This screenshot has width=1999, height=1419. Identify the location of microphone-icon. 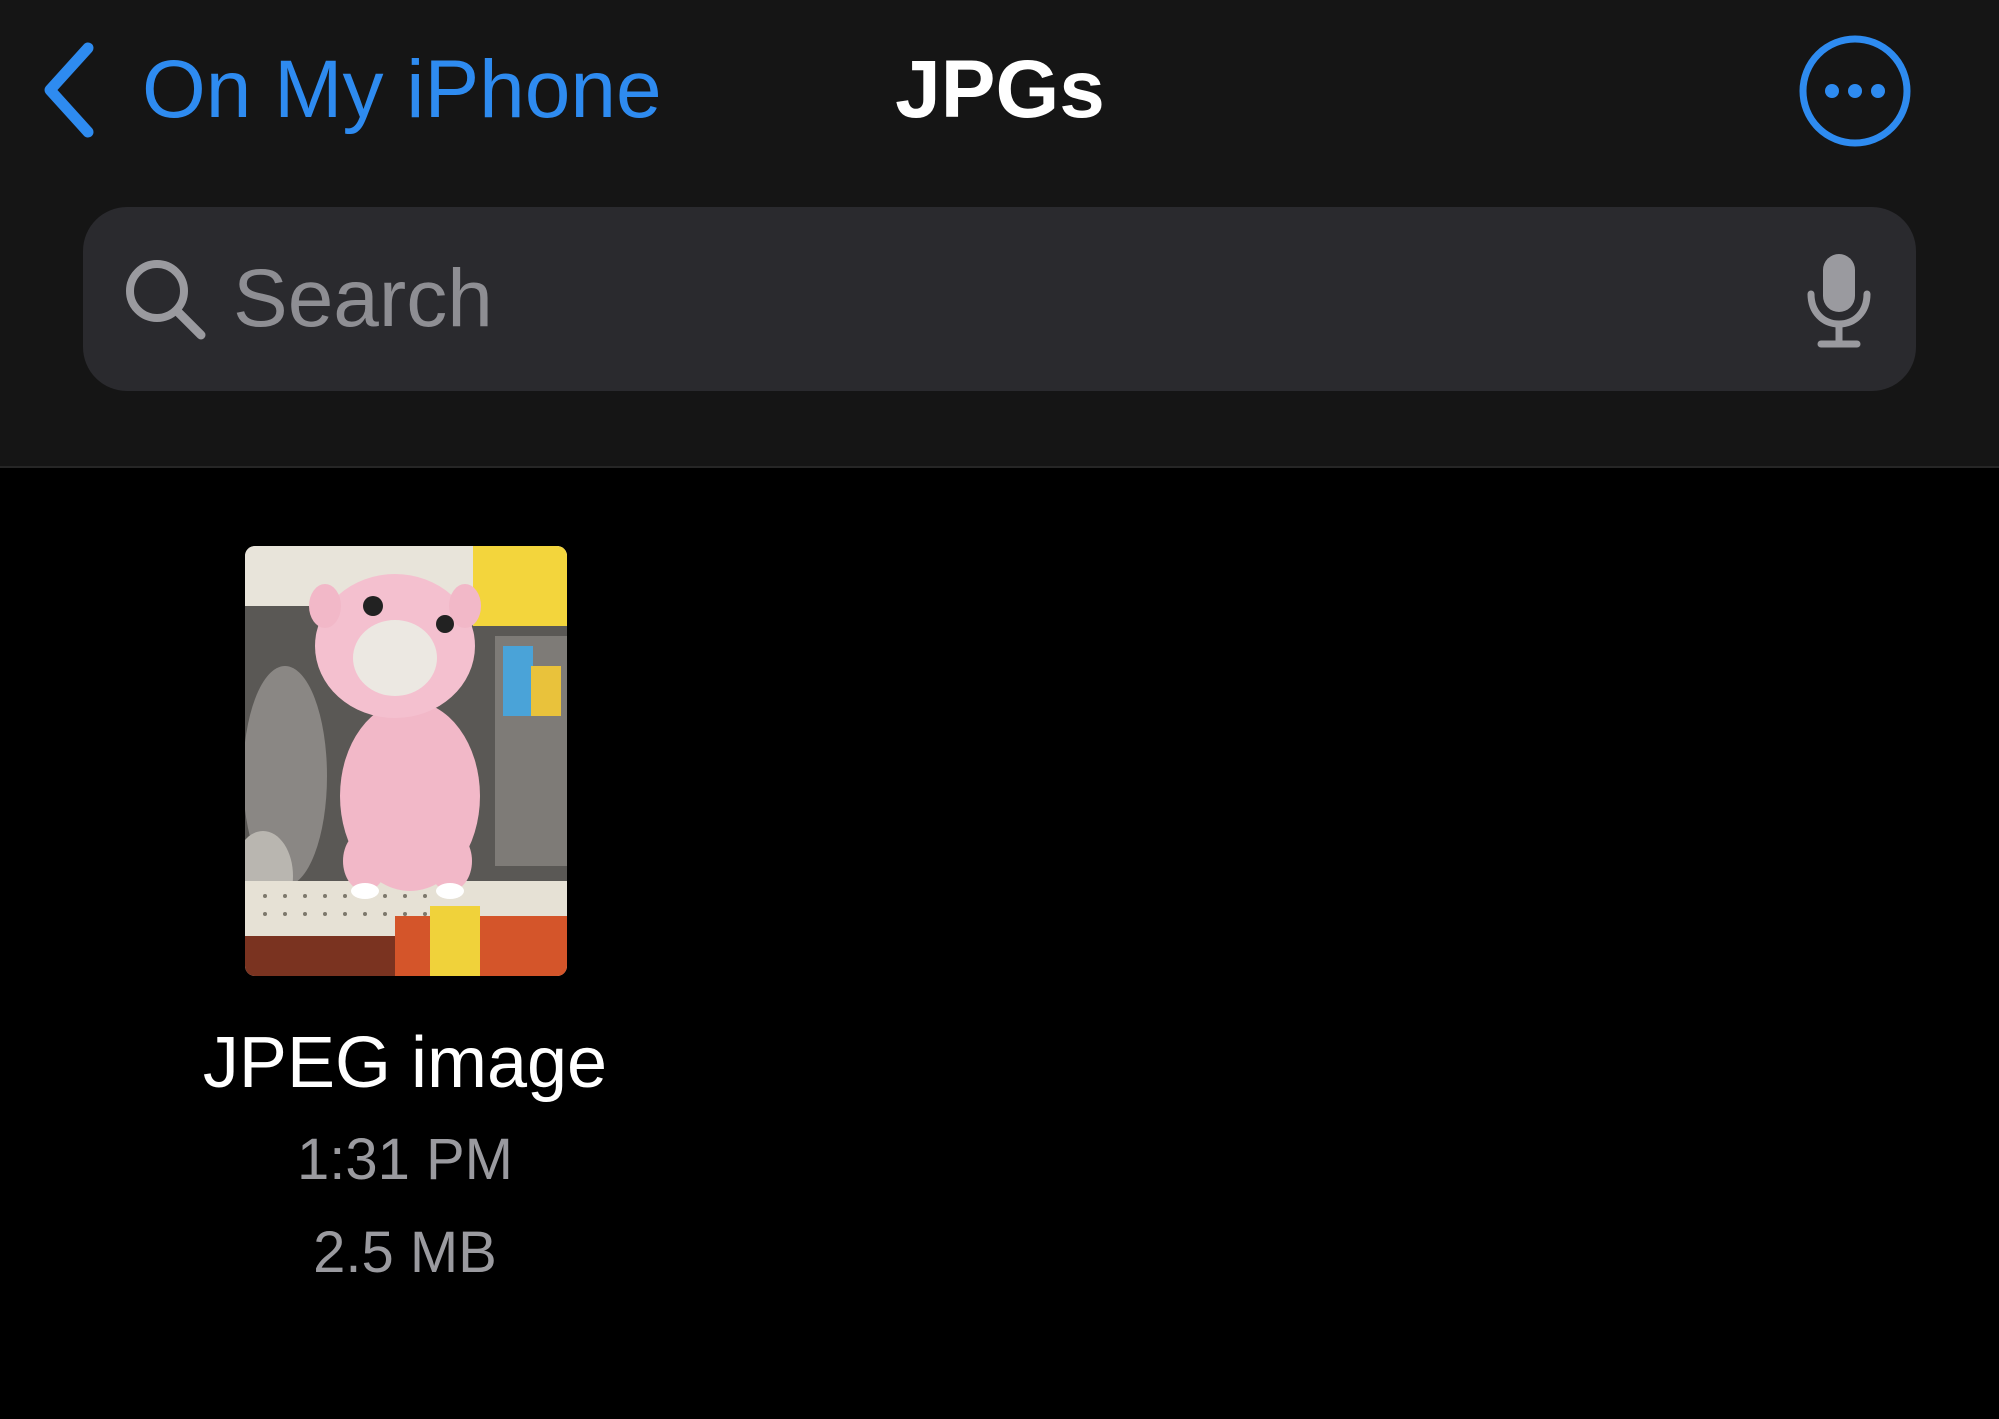
(1839, 300).